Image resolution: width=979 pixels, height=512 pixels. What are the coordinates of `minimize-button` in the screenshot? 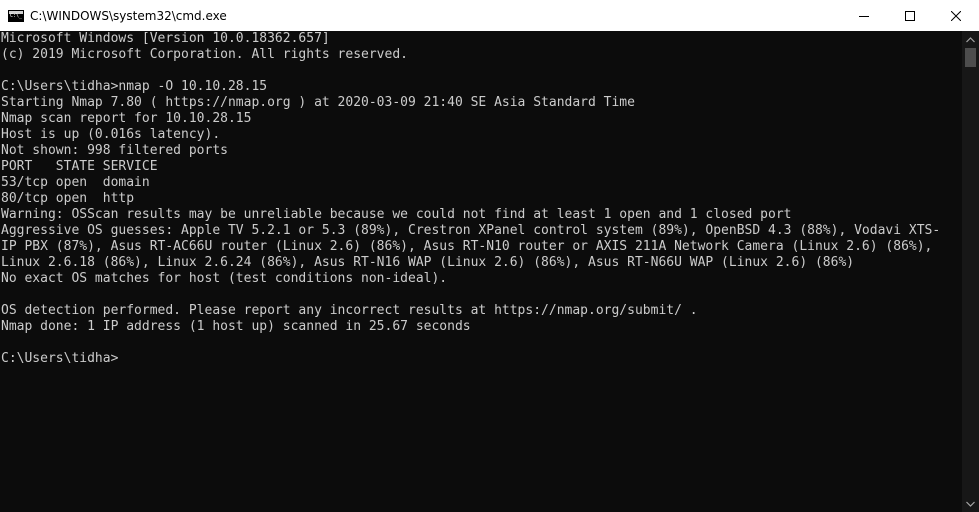 It's located at (864, 15).